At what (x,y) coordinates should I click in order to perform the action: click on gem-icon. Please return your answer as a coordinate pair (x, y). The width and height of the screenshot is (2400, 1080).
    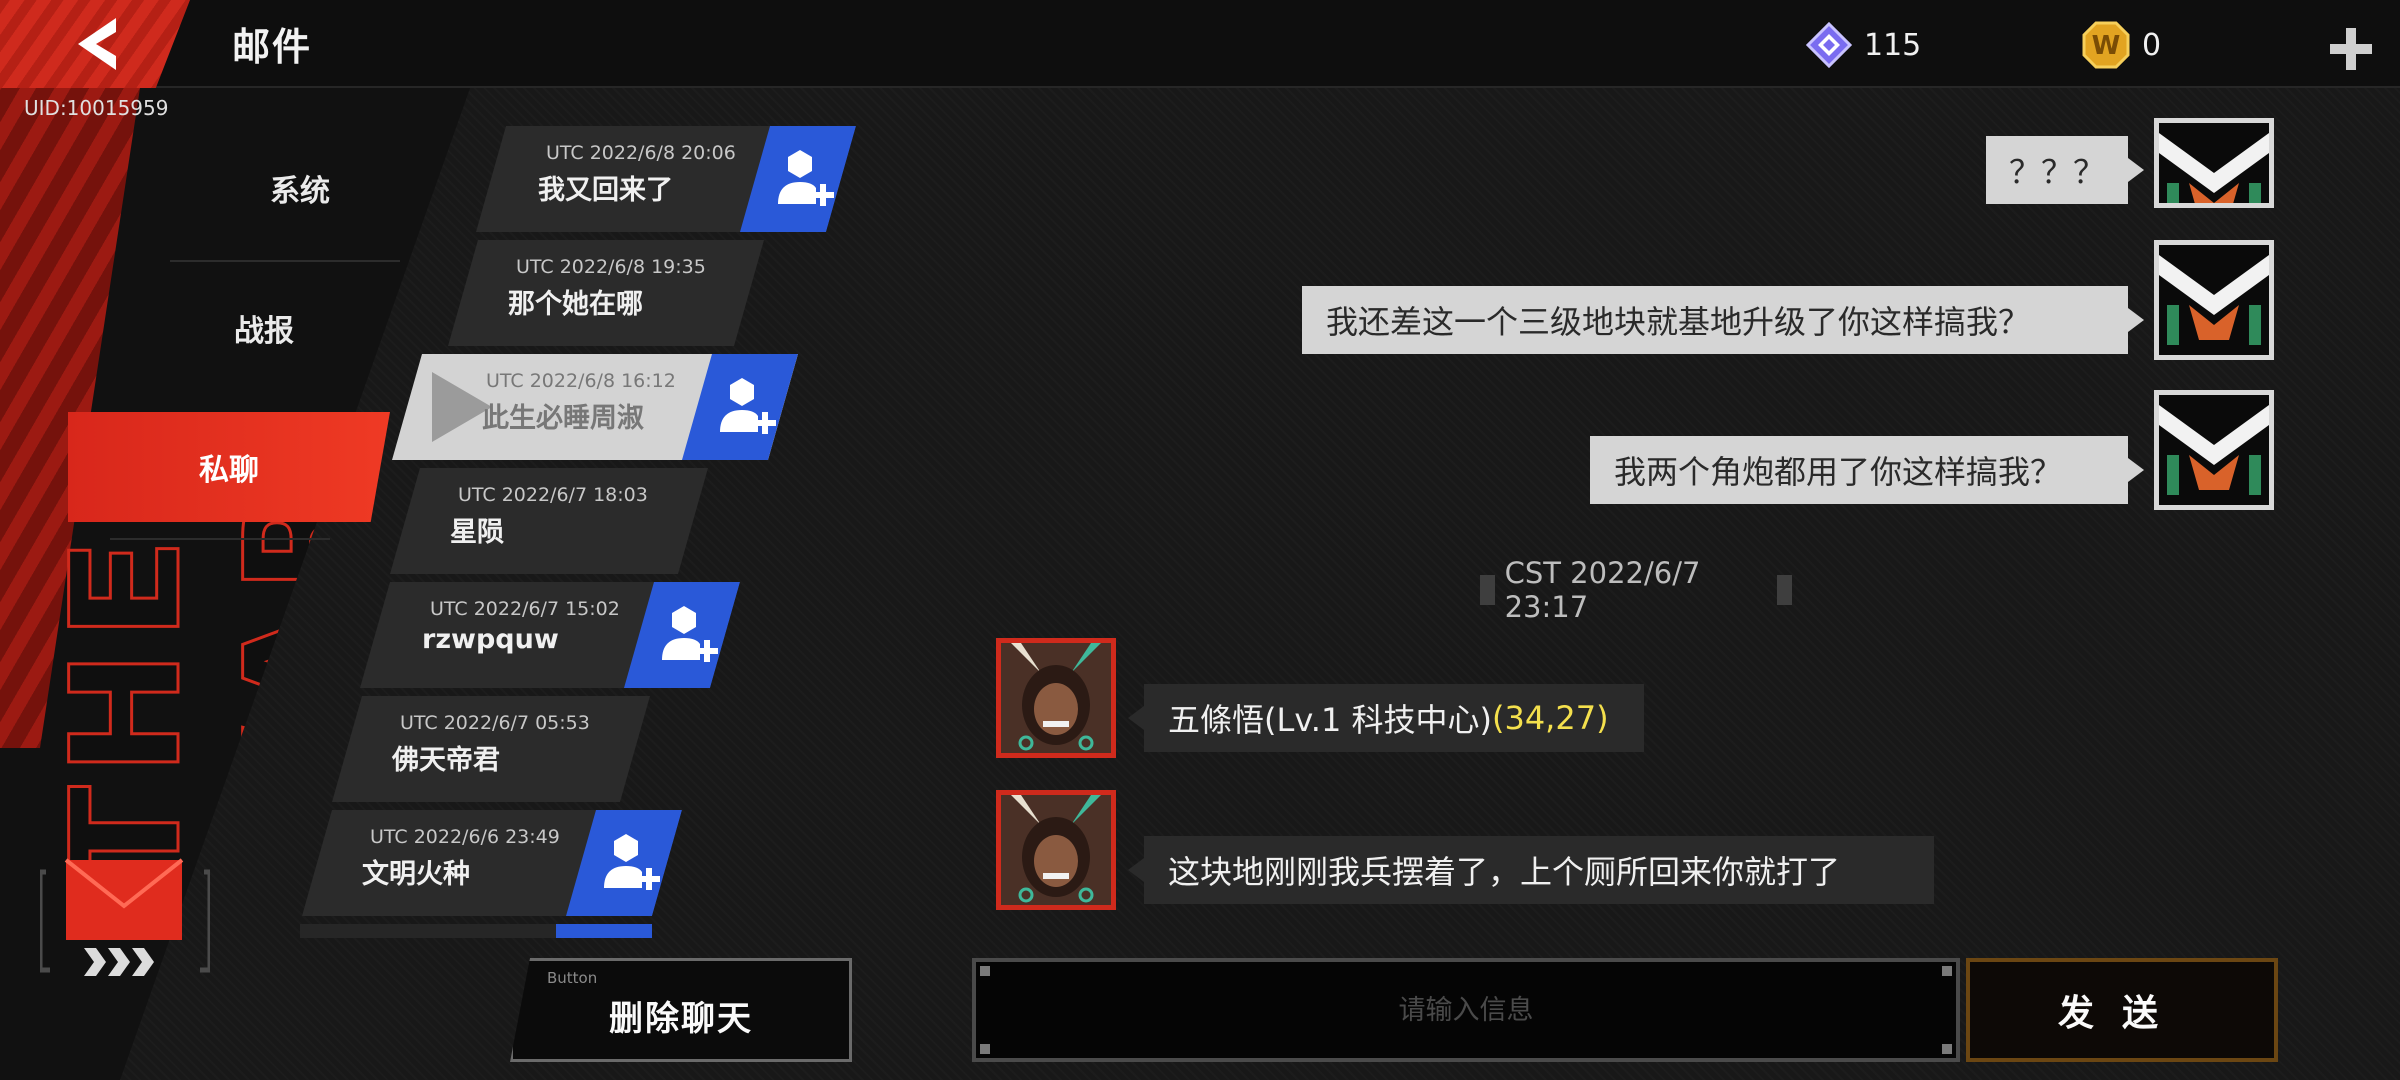
    Looking at the image, I should click on (1829, 45).